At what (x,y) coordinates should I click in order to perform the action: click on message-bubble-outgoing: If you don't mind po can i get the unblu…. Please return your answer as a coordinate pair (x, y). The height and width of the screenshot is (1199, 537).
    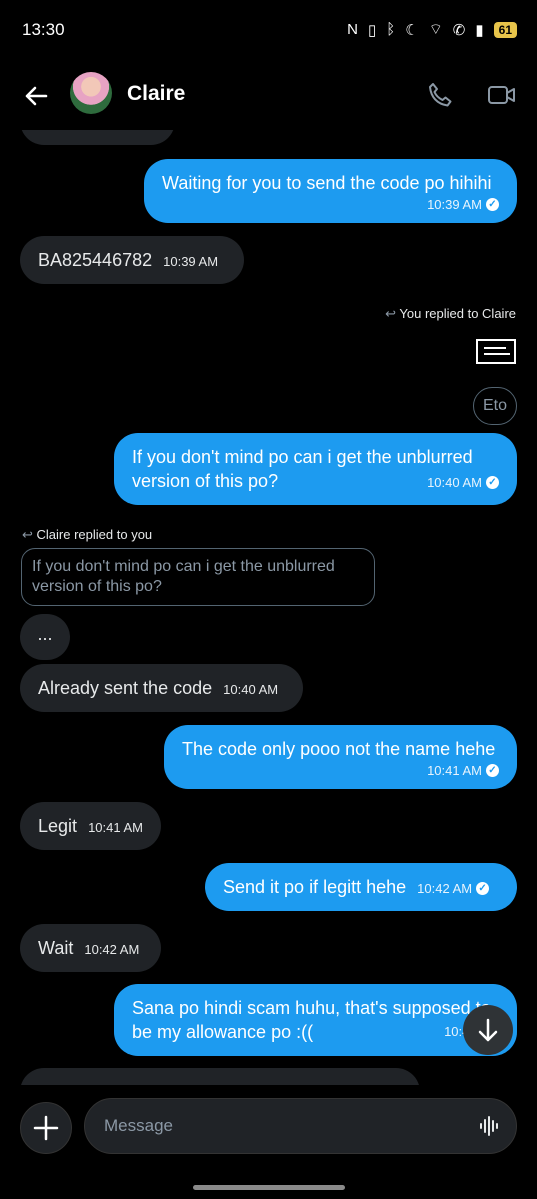
    Looking at the image, I should click on (315, 469).